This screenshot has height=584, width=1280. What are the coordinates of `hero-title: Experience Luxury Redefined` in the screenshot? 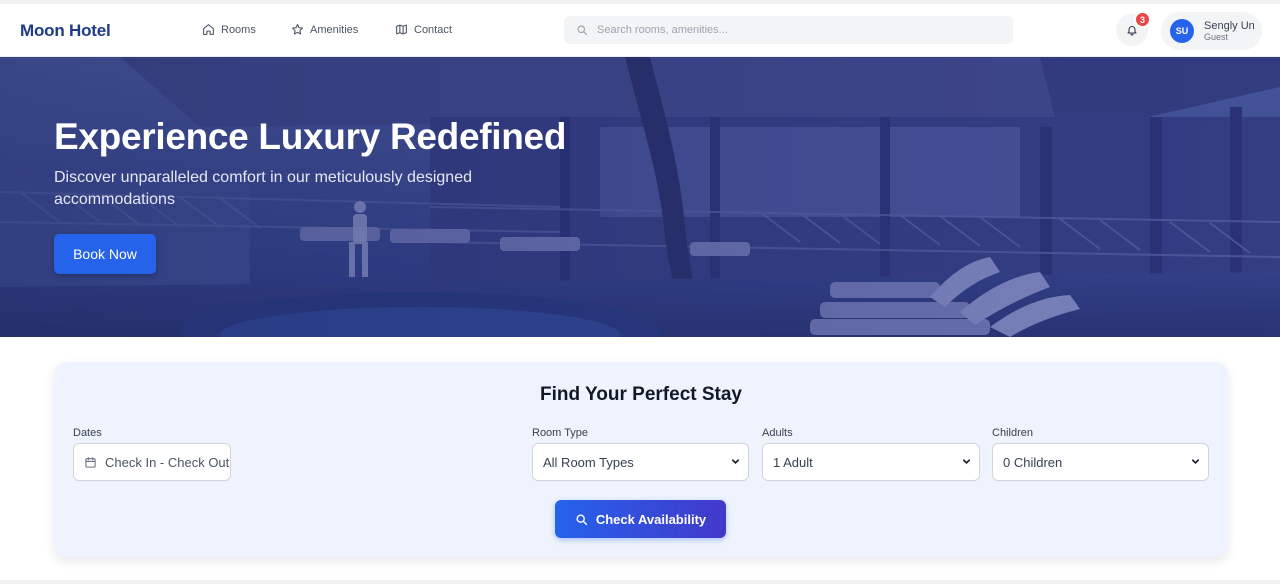 It's located at (310, 136).